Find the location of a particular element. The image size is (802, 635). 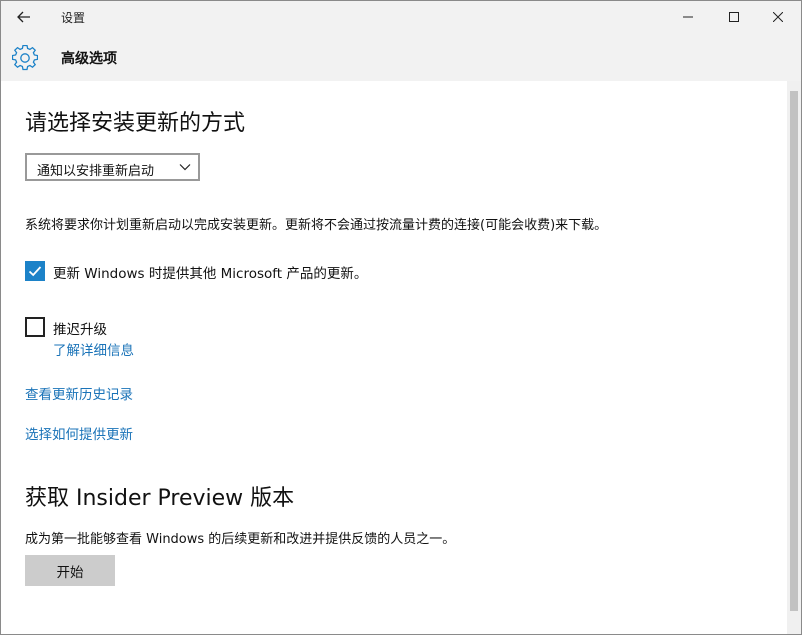

vertical-scrollbar is located at coordinates (794, 357).